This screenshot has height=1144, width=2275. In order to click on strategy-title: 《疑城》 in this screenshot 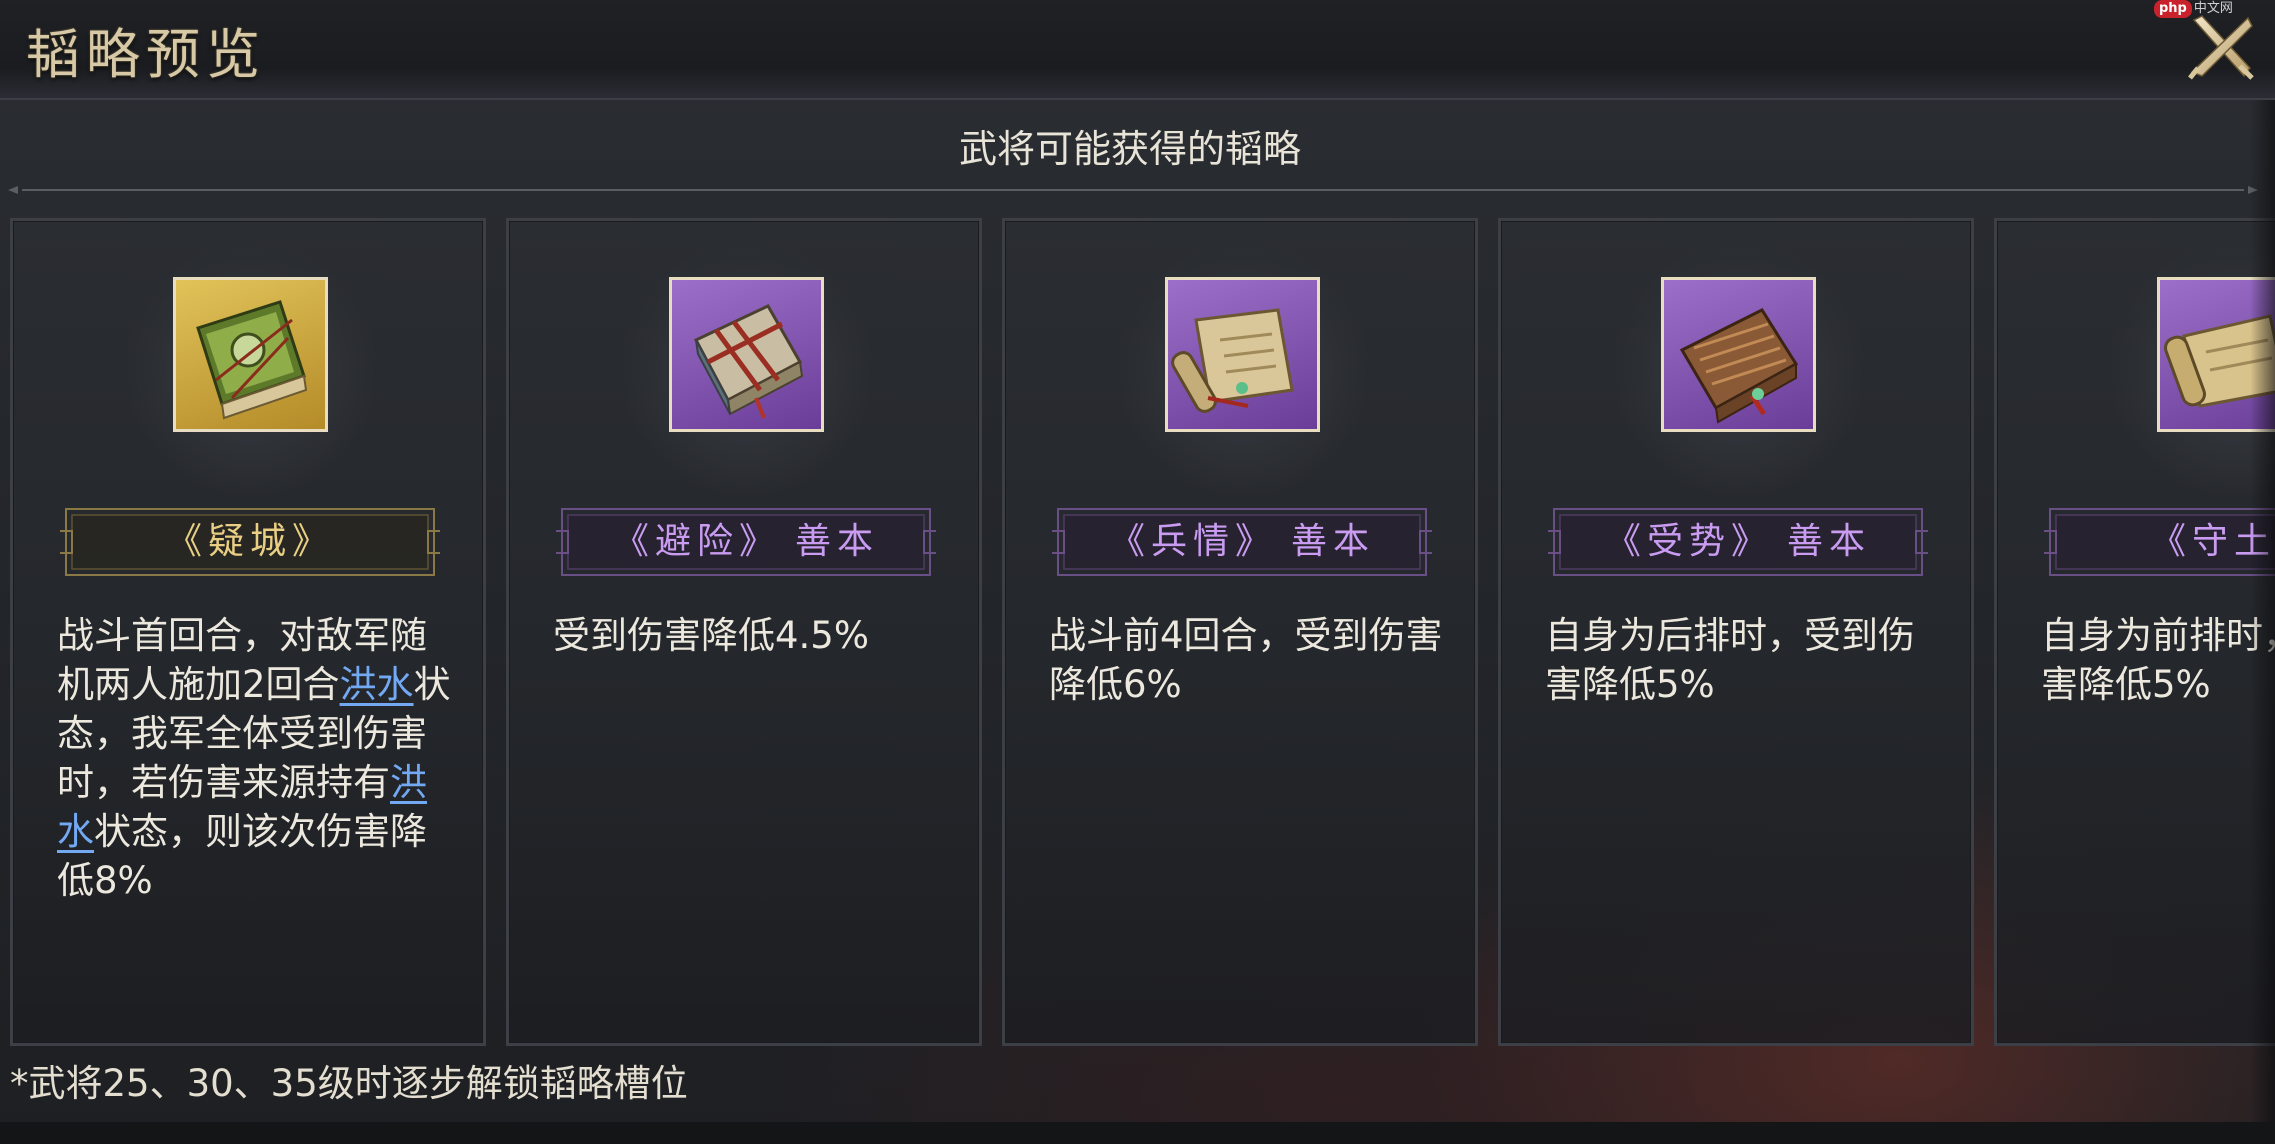, I will do `click(249, 541)`.